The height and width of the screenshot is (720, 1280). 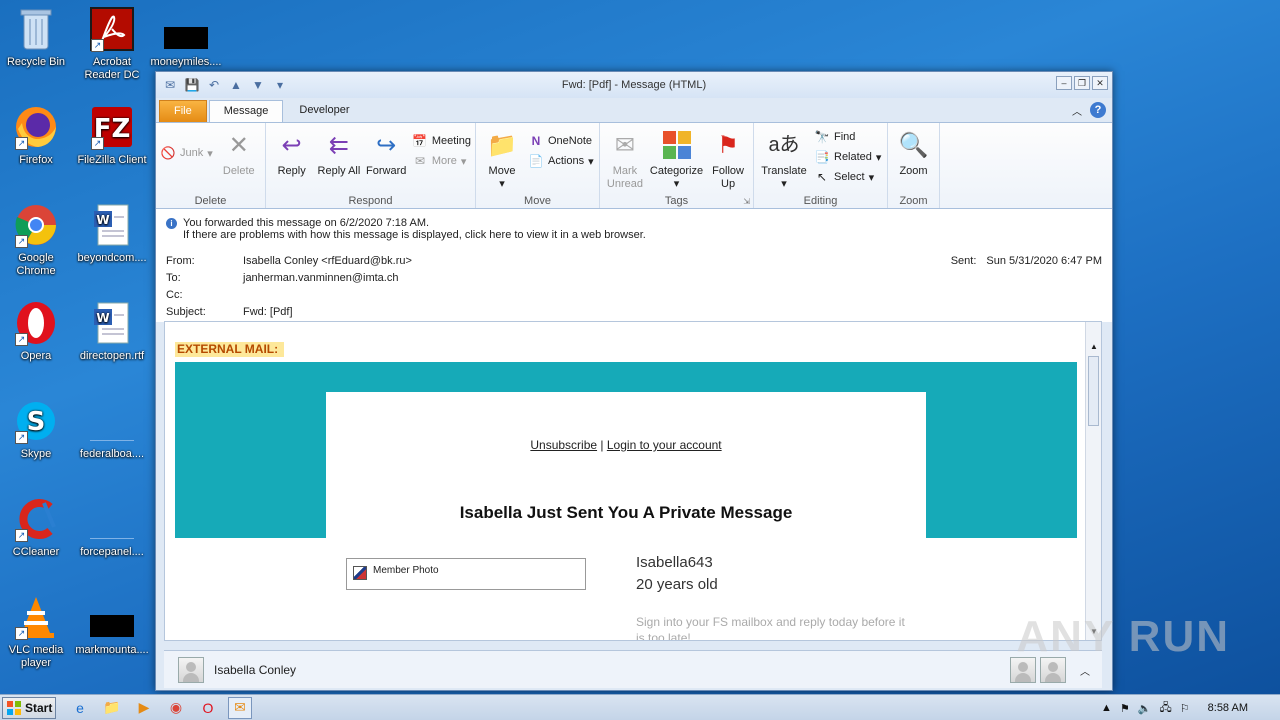 What do you see at coordinates (174, 295) in the screenshot?
I see `cc-row: Cc:` at bounding box center [174, 295].